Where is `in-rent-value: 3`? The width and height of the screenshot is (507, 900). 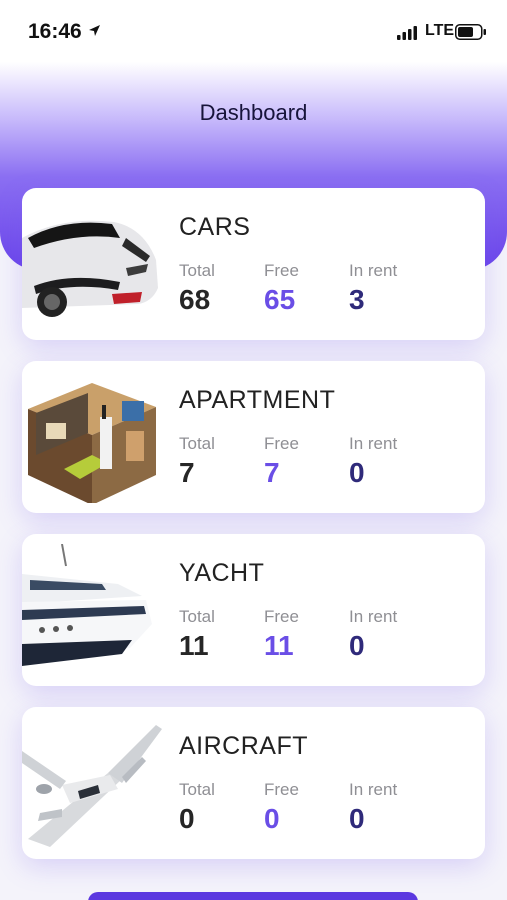 in-rent-value: 3 is located at coordinates (357, 299).